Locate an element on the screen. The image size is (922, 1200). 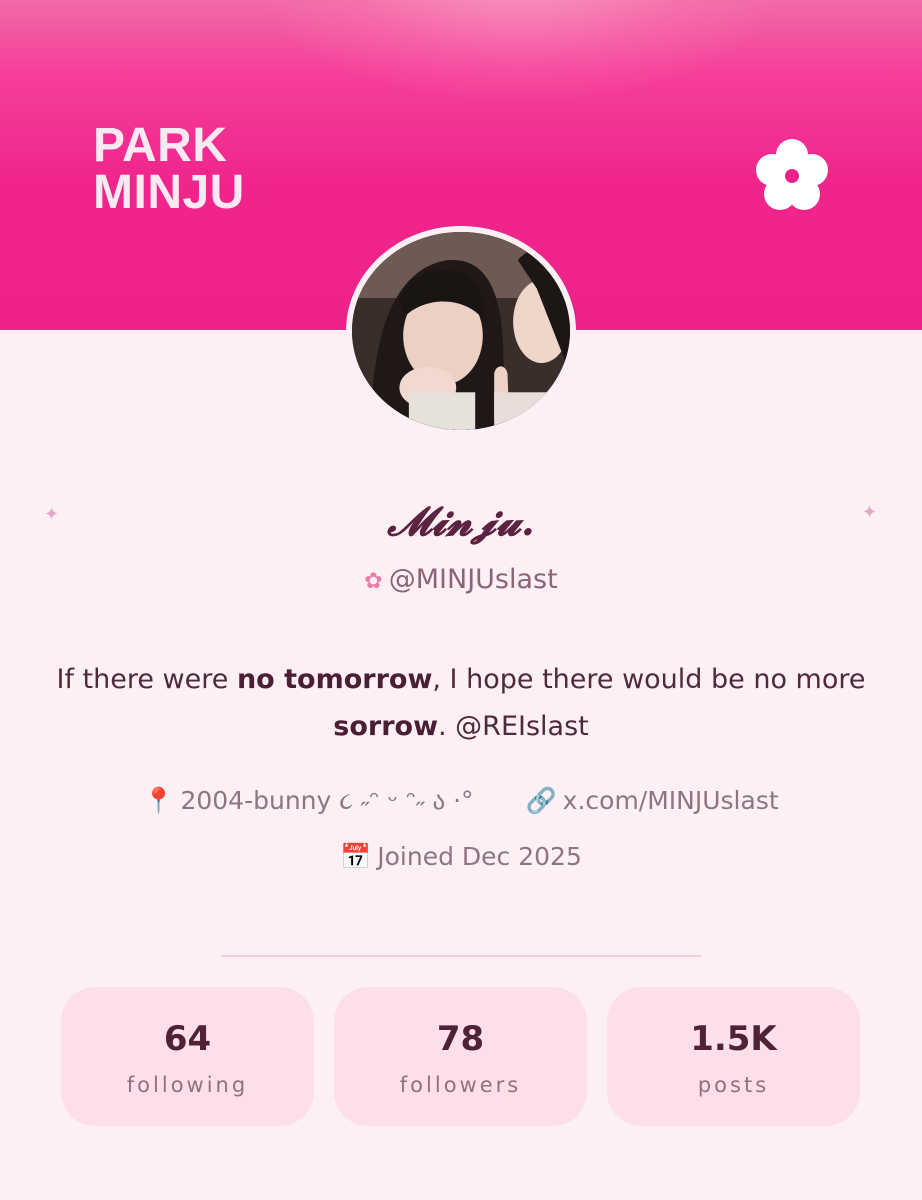
link-icon: 🔗 is located at coordinates (541, 800).